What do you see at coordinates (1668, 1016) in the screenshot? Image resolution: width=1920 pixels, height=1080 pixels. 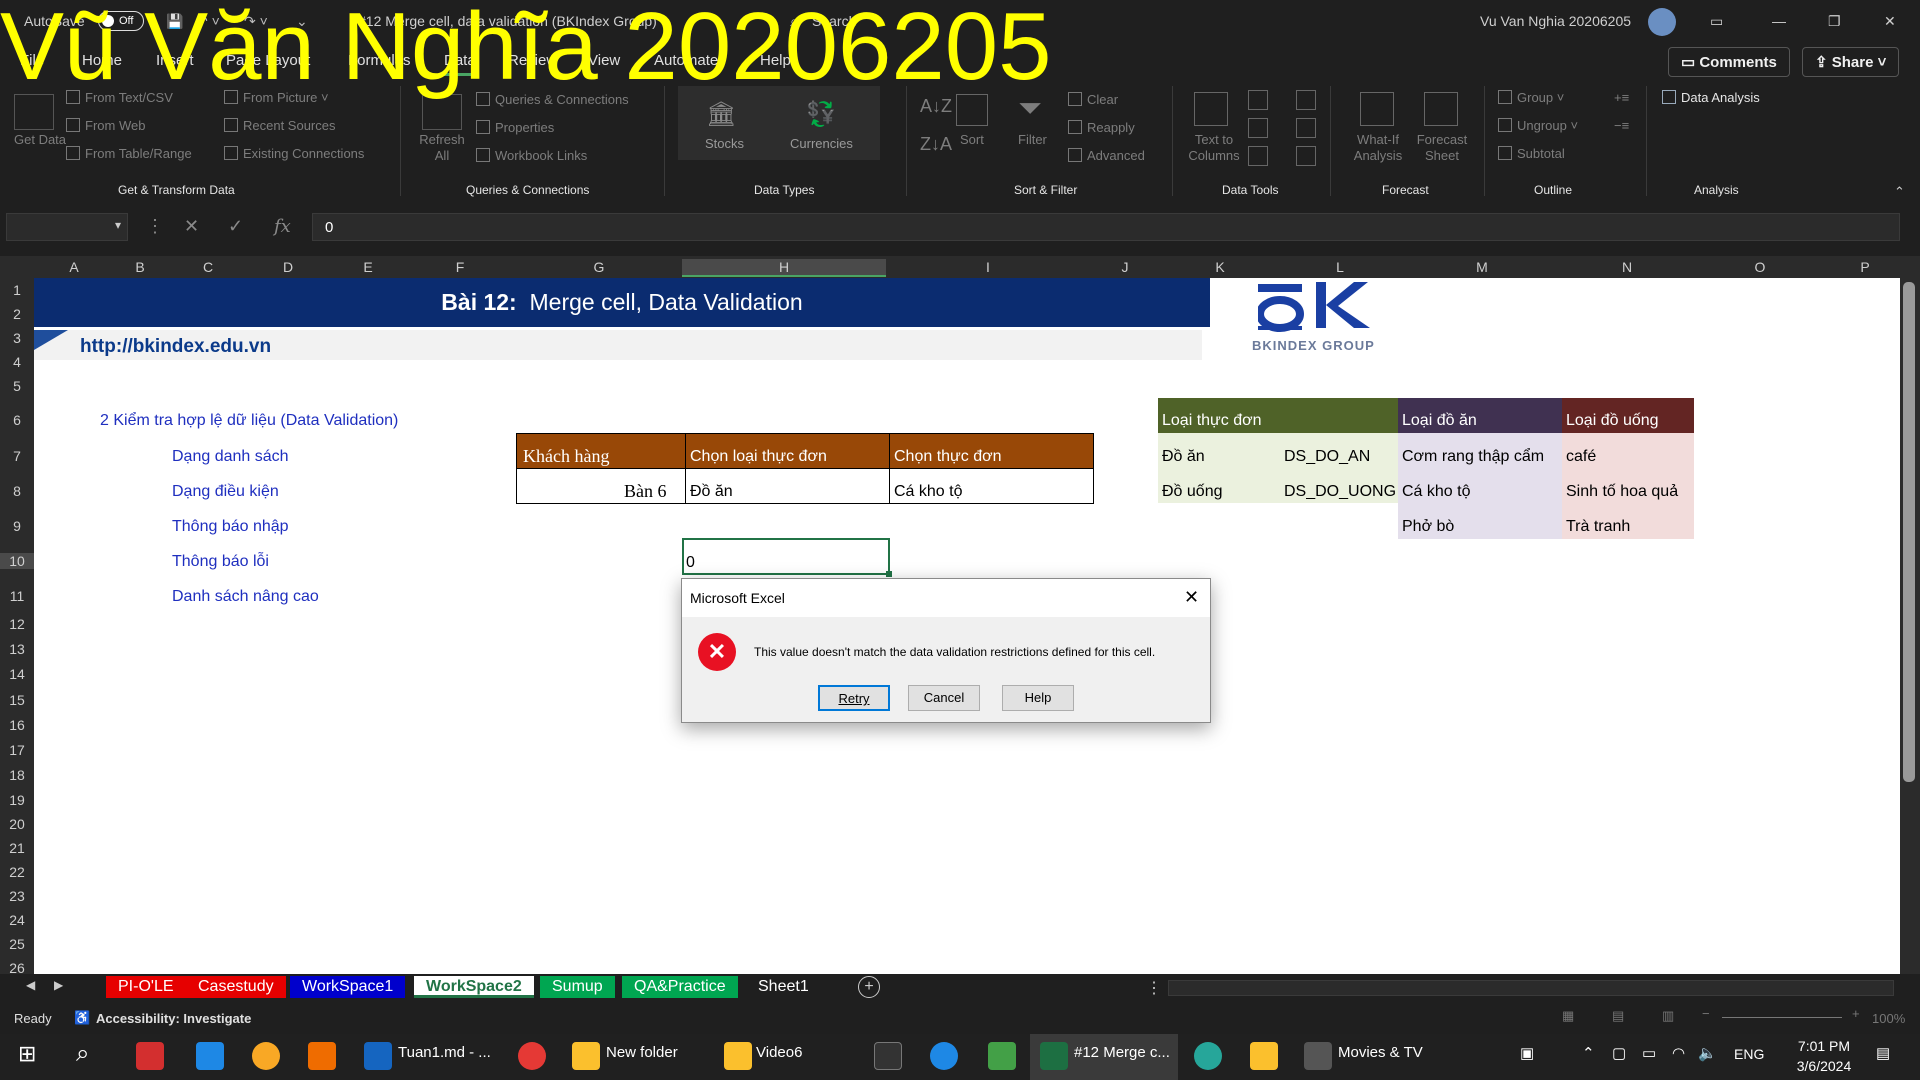 I see `page-break-view-icon: ▥` at bounding box center [1668, 1016].